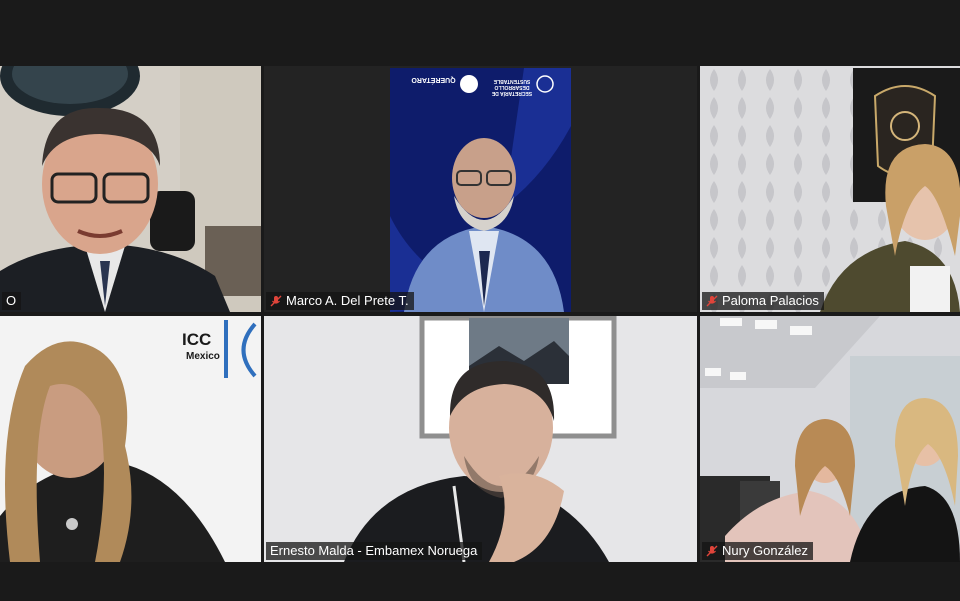 Image resolution: width=960 pixels, height=601 pixels. I want to click on participant-name-label: Ernesto Malda - Embamex Noruega, so click(374, 551).